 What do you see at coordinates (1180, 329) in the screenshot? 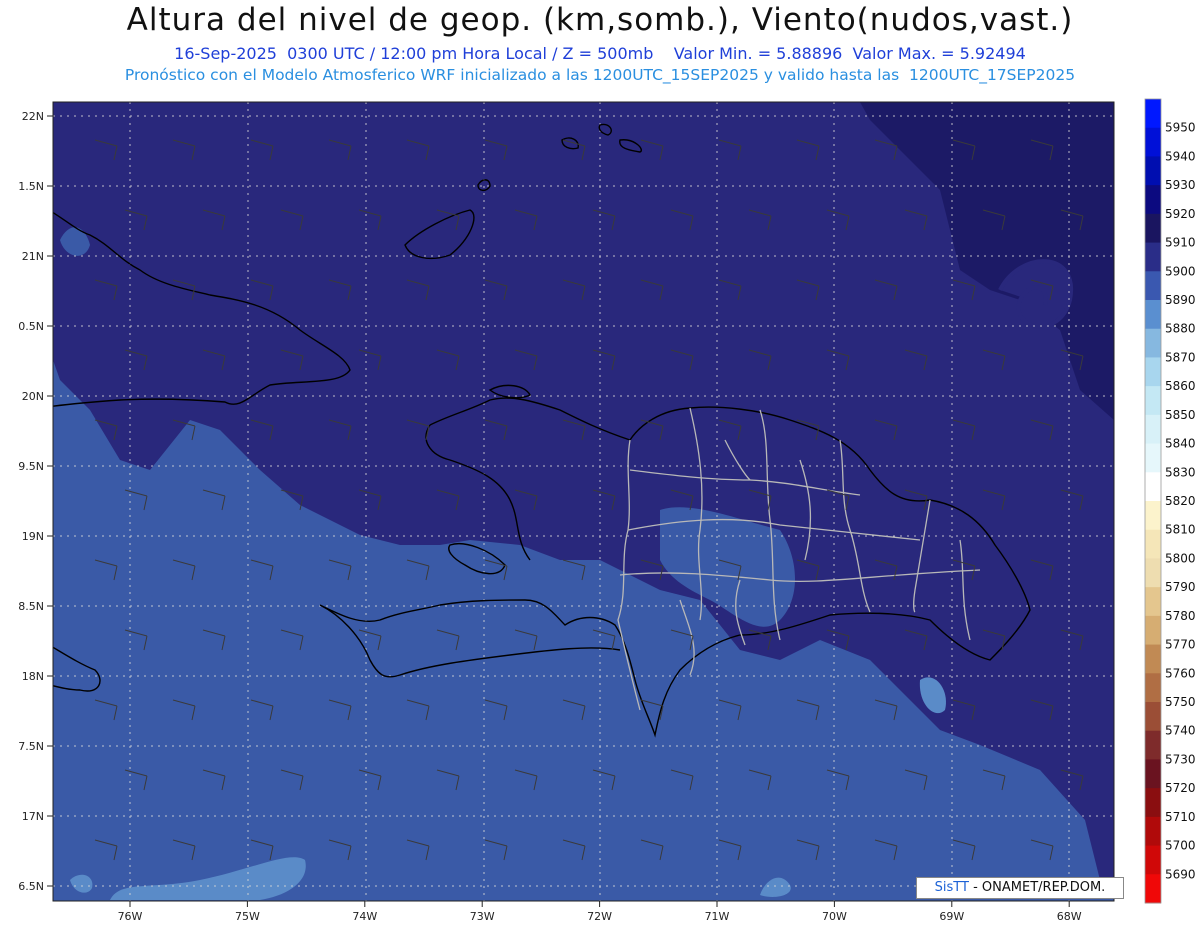
I see `colorbar-label: 5880` at bounding box center [1180, 329].